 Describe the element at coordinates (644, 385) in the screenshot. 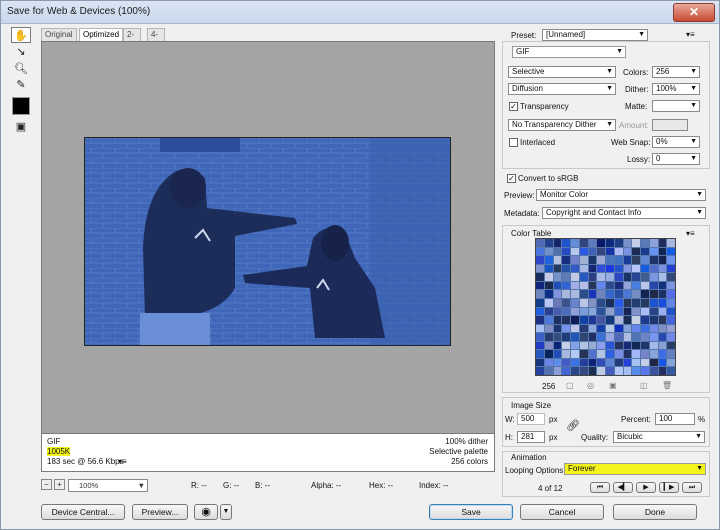

I see `new-color-icon: ◫` at that location.